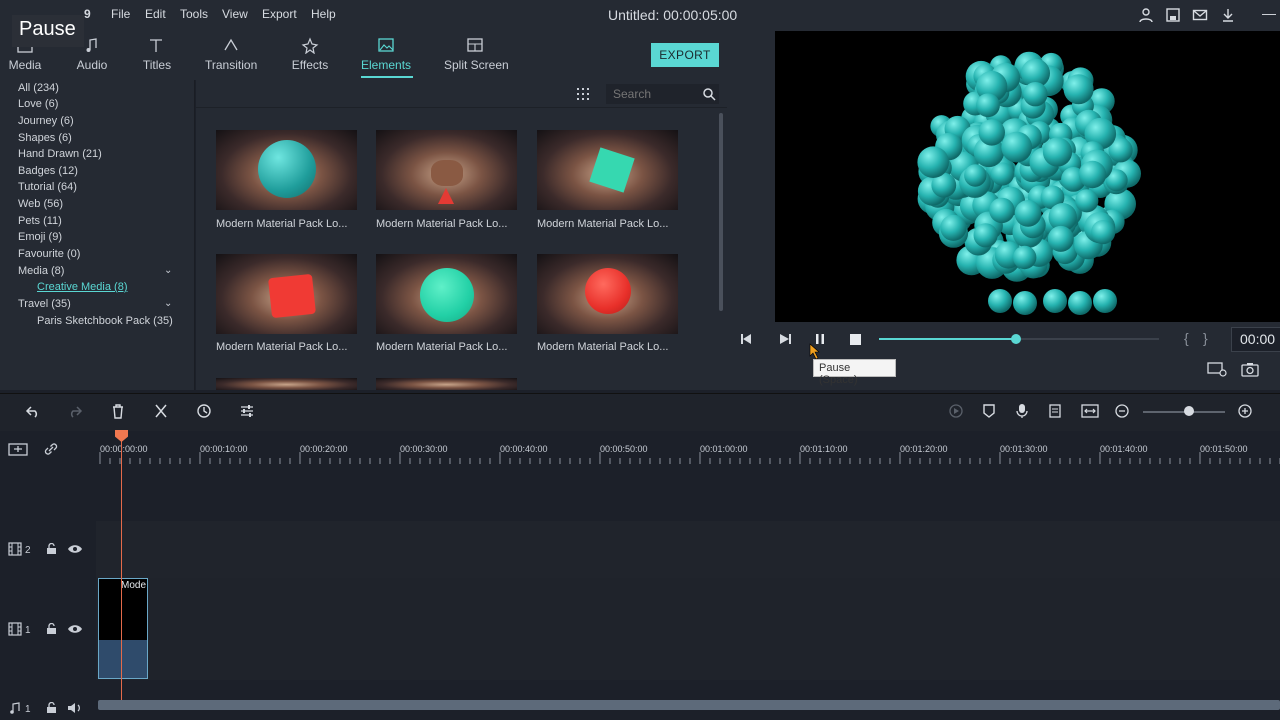  Describe the element at coordinates (40, 221) in the screenshot. I see `category-item: Pets (11)` at that location.